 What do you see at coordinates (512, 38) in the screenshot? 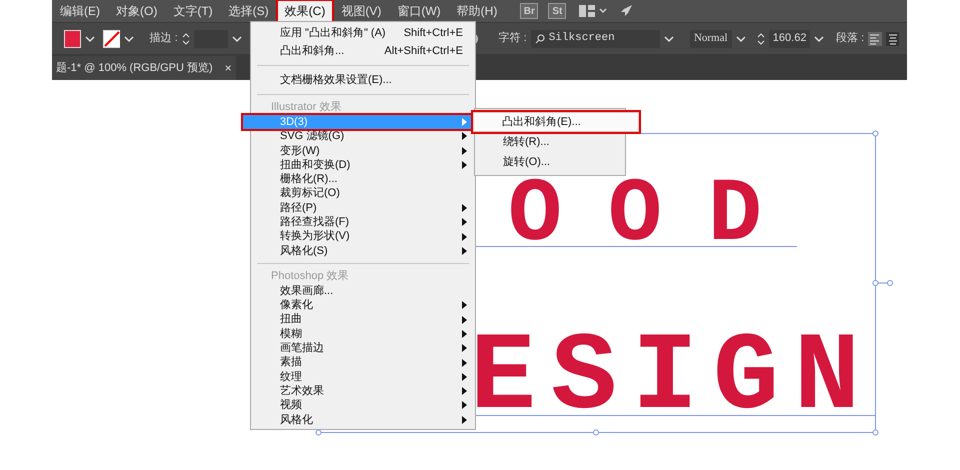
I see `character-label: 字符 :` at bounding box center [512, 38].